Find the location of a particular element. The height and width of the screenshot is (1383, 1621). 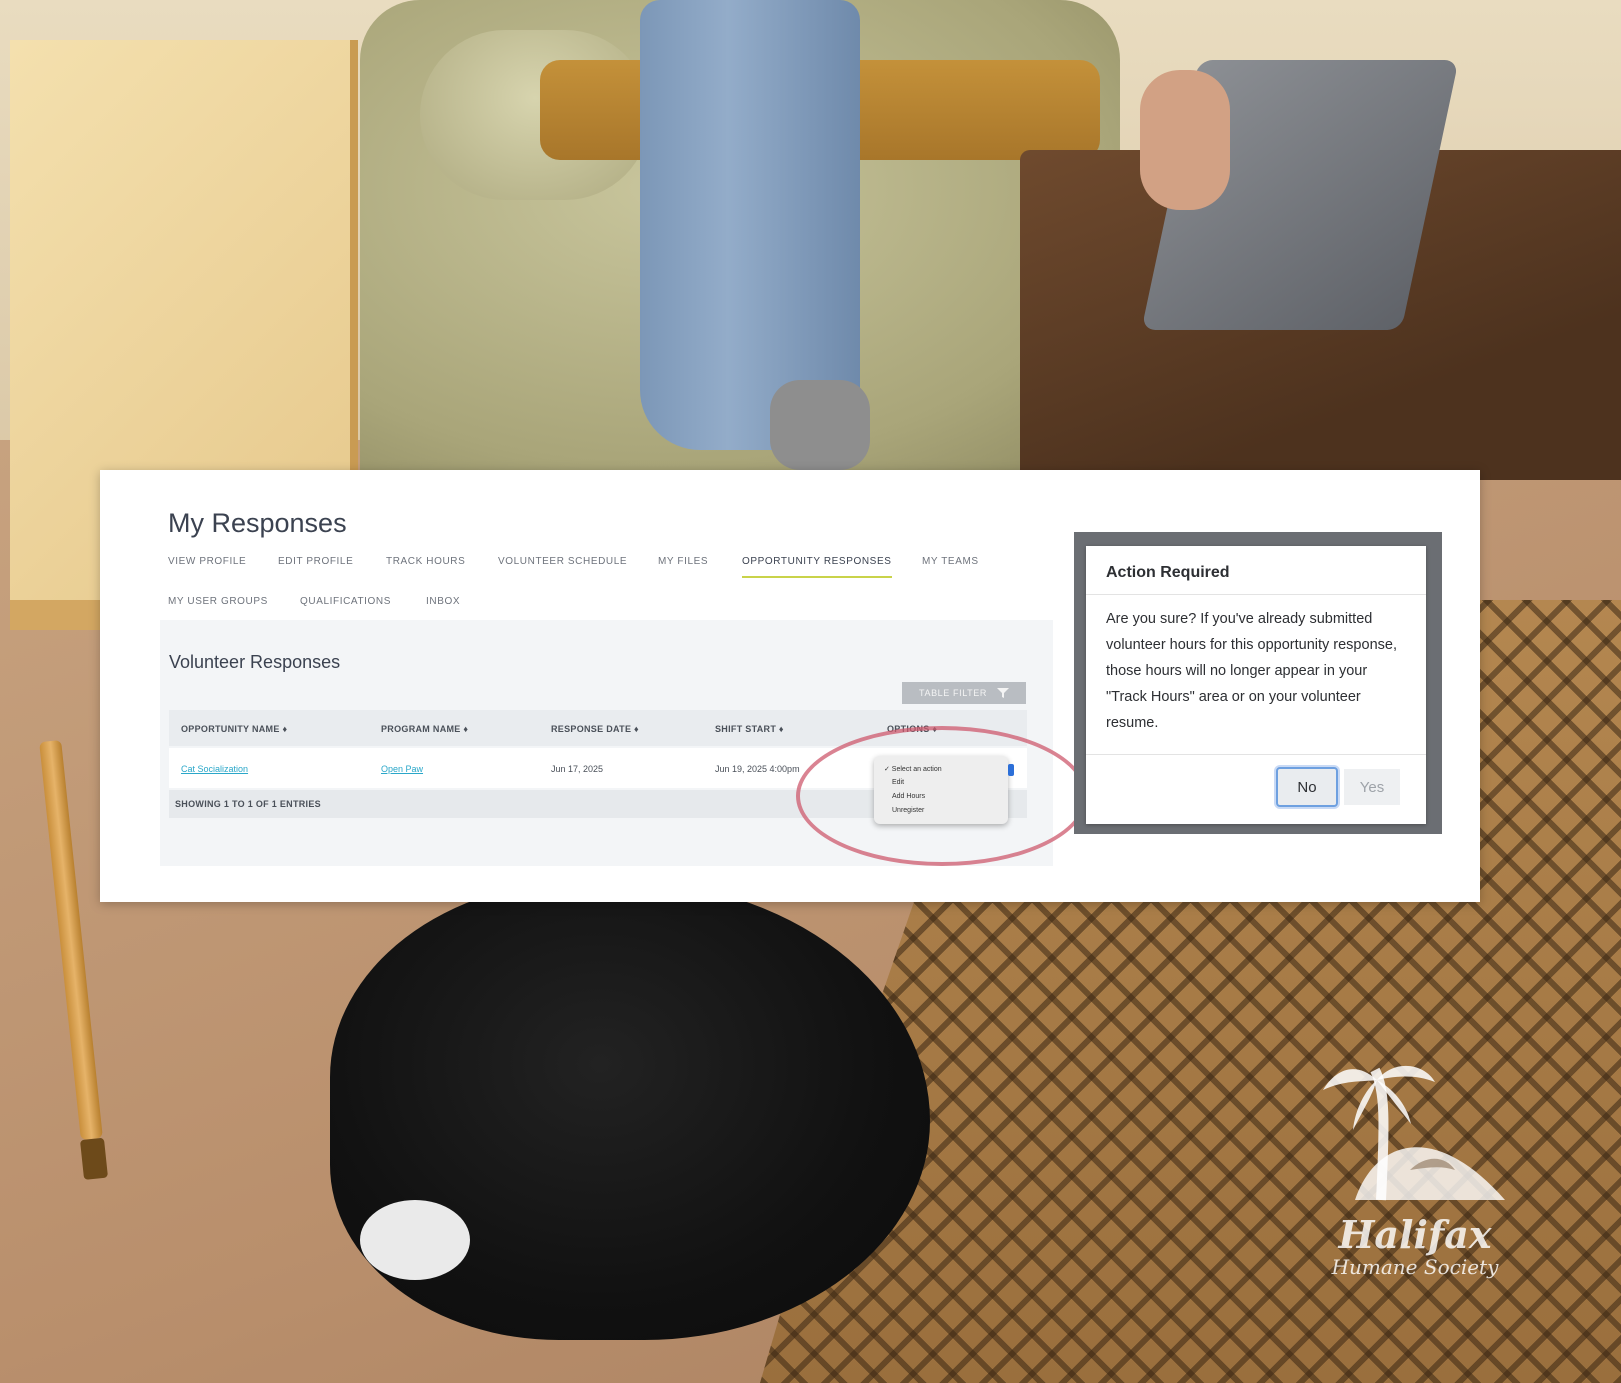

logo-name: Halifax is located at coordinates (1415, 1234).